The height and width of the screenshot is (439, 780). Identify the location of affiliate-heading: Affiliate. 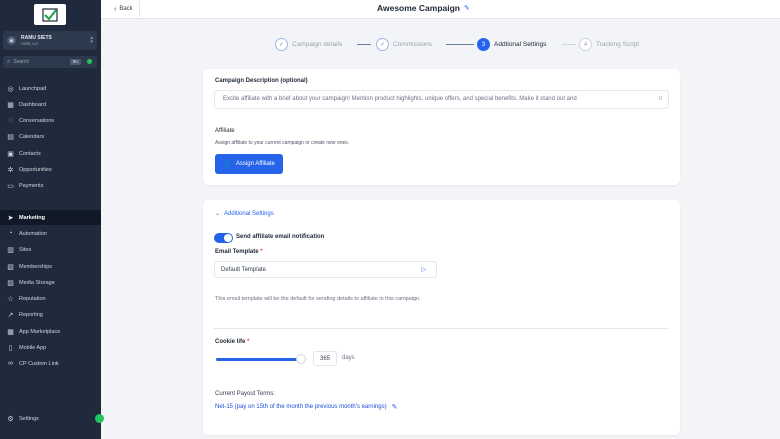
(225, 131).